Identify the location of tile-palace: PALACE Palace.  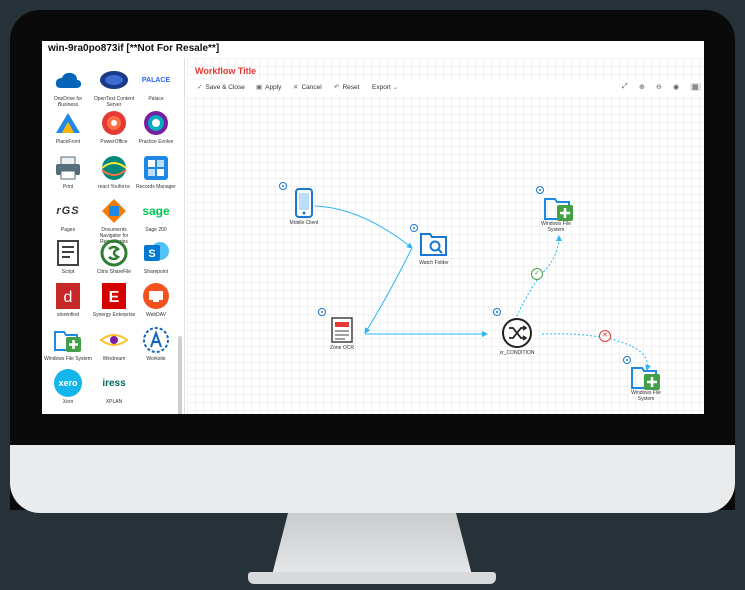
(156, 84).